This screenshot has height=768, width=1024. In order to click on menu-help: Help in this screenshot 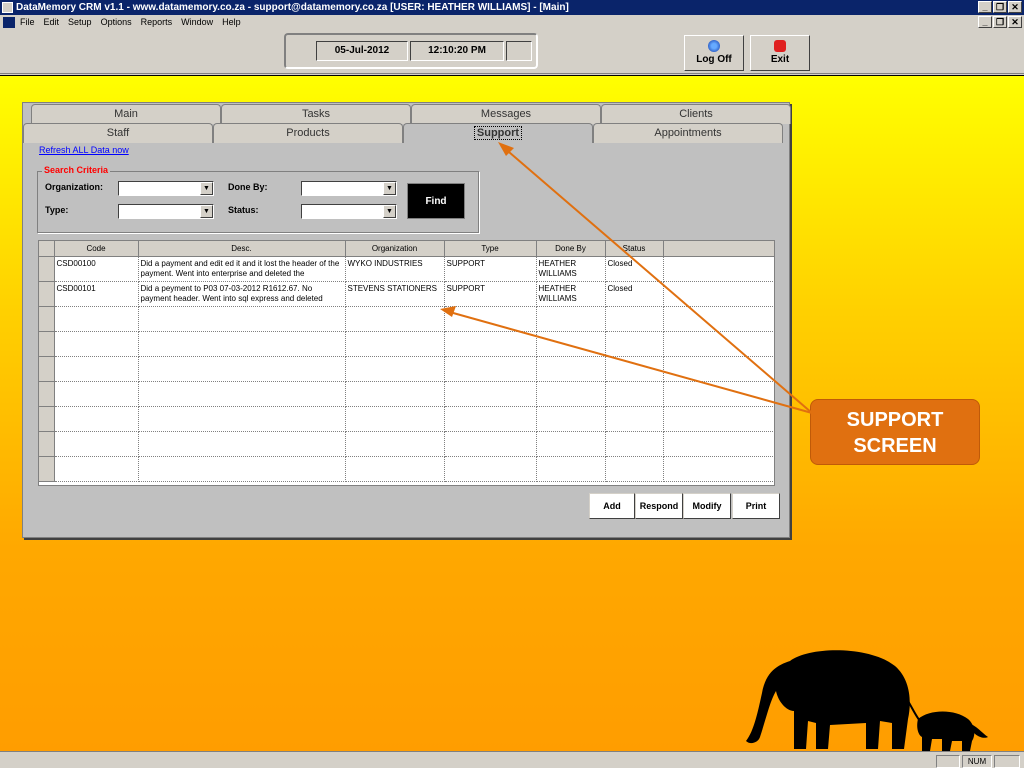, I will do `click(231, 22)`.